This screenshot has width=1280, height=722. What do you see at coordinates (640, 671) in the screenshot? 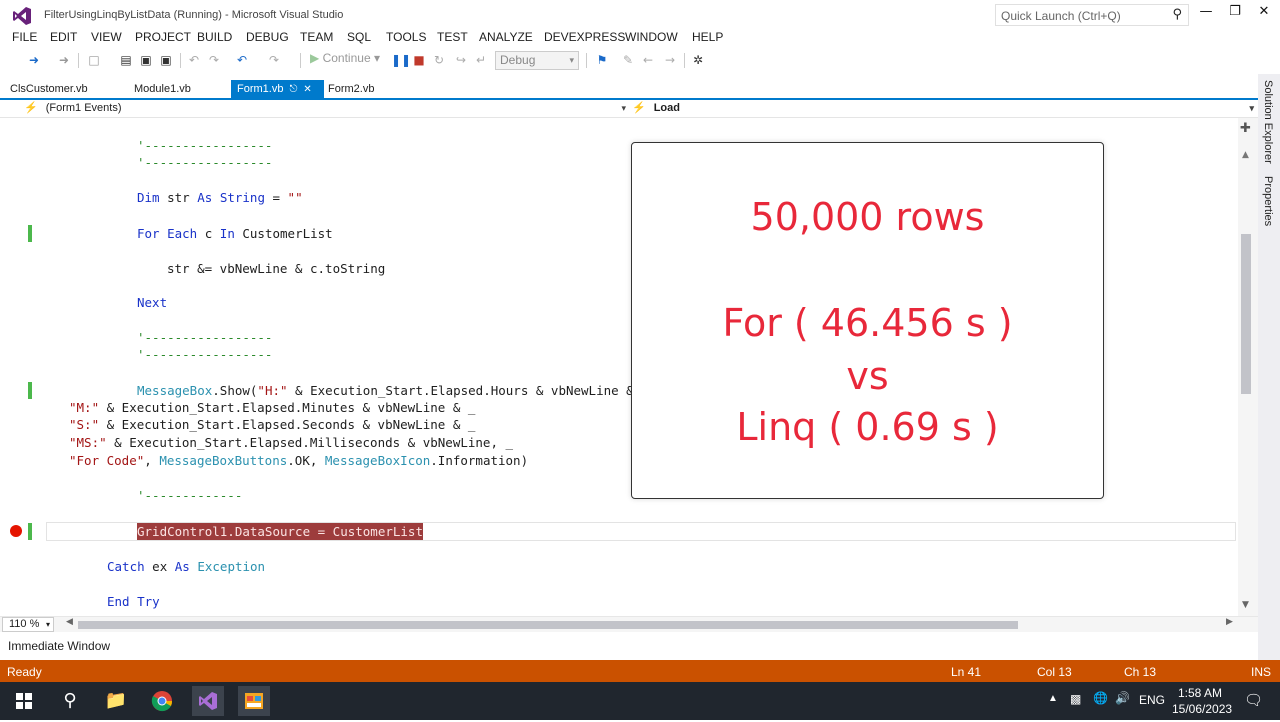
I see `status-bar: Ready Ln 41 Col 13 Ch 13 INS` at bounding box center [640, 671].